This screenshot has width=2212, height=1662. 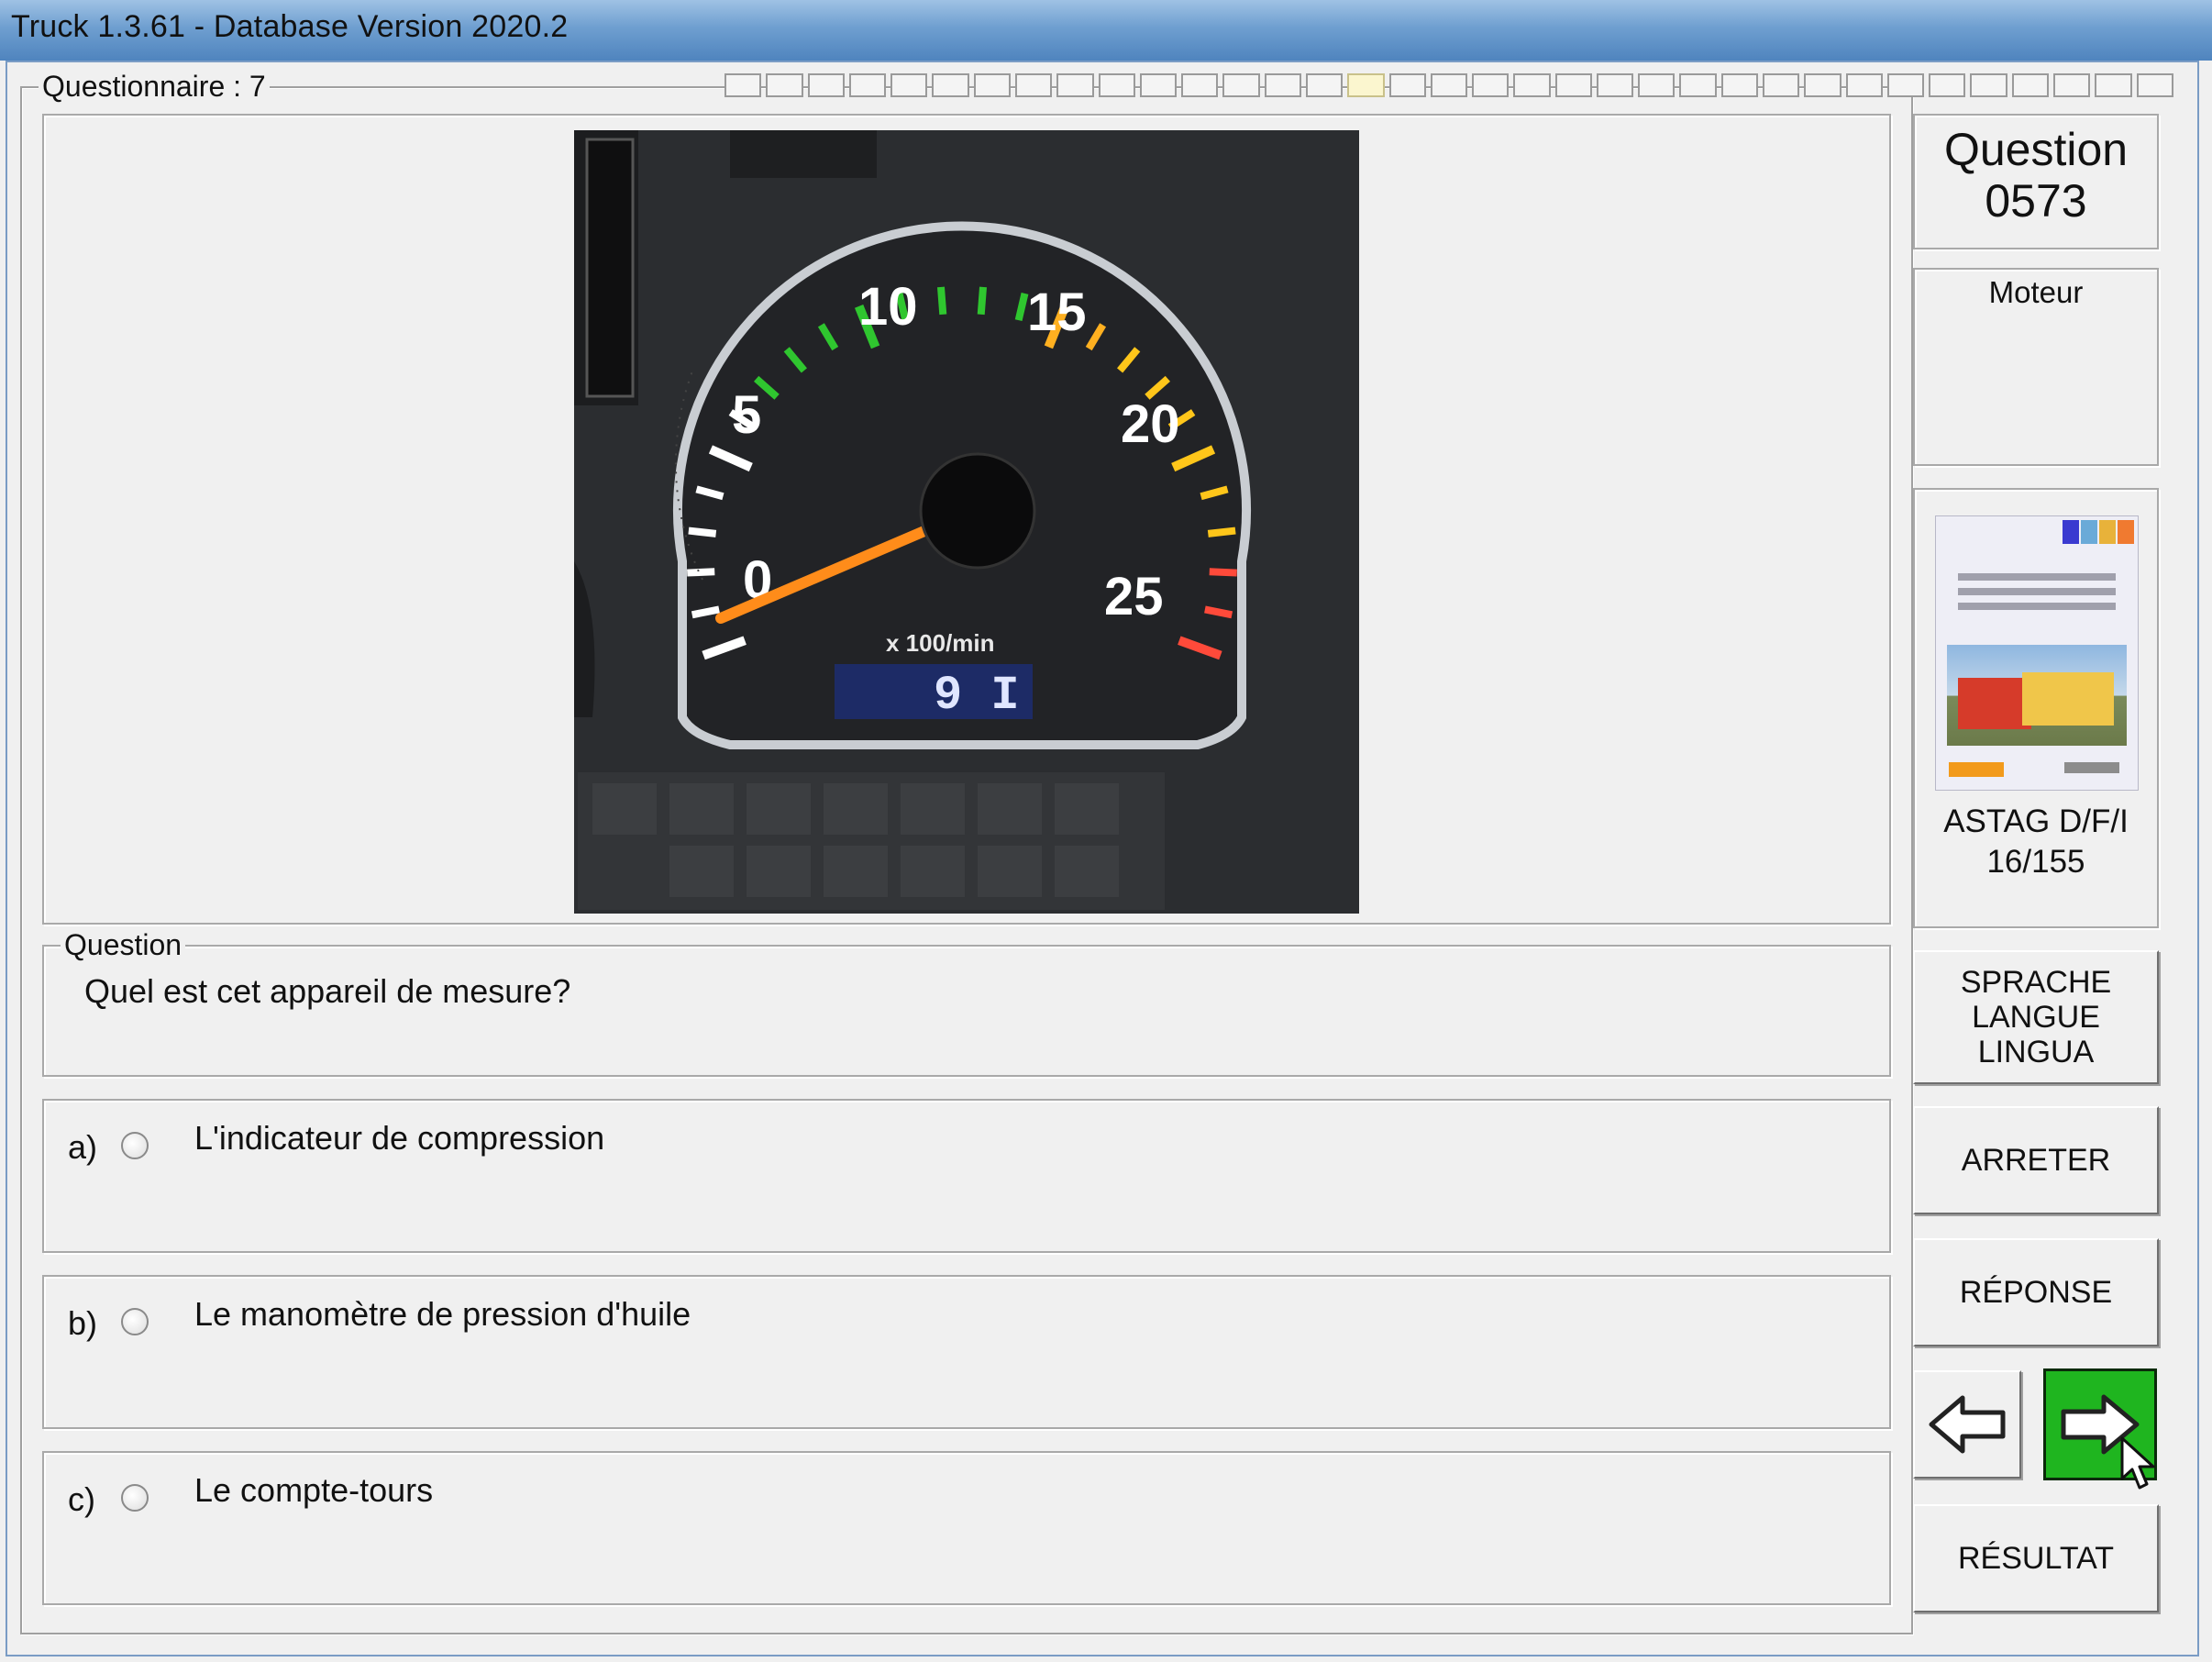 I want to click on source-book-box: ASTAG D/F/I 16/155, so click(x=2036, y=708).